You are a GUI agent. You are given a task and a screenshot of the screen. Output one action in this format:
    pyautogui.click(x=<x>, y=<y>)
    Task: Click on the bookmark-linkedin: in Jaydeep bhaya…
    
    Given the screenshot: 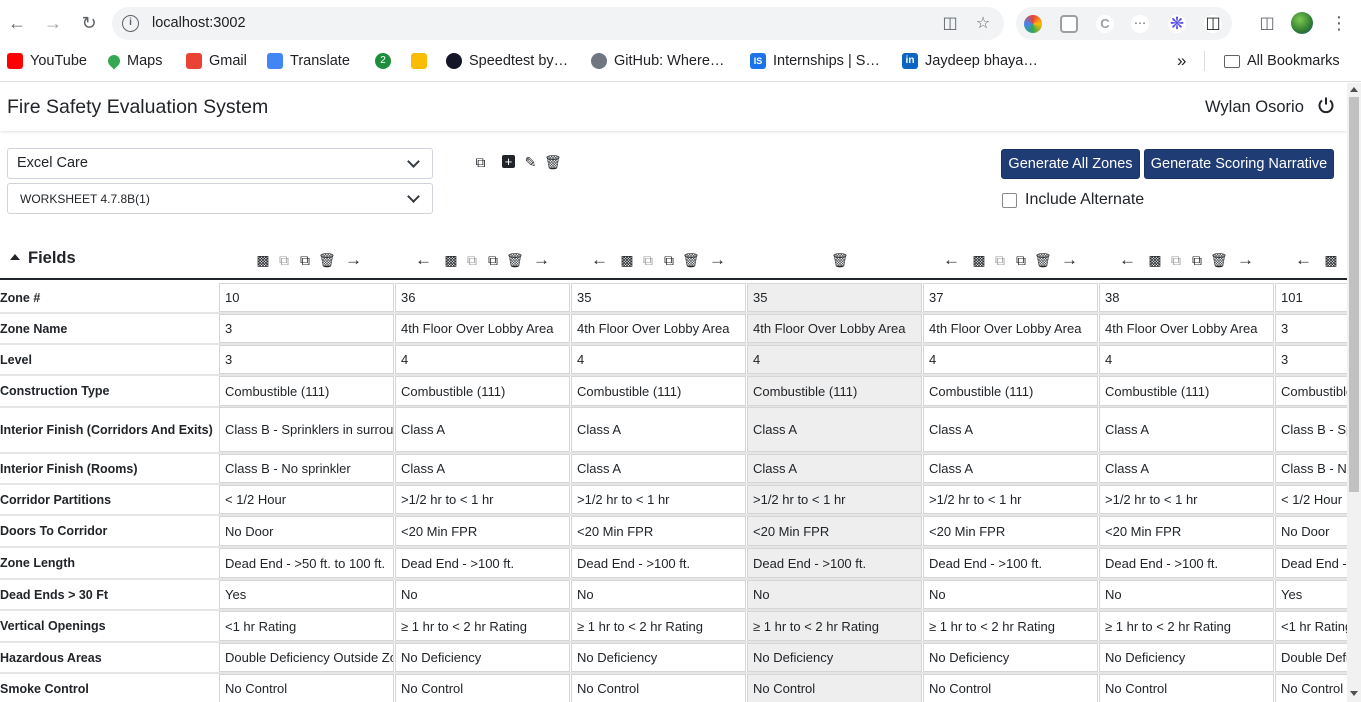 What is the action you would take?
    pyautogui.click(x=970, y=61)
    